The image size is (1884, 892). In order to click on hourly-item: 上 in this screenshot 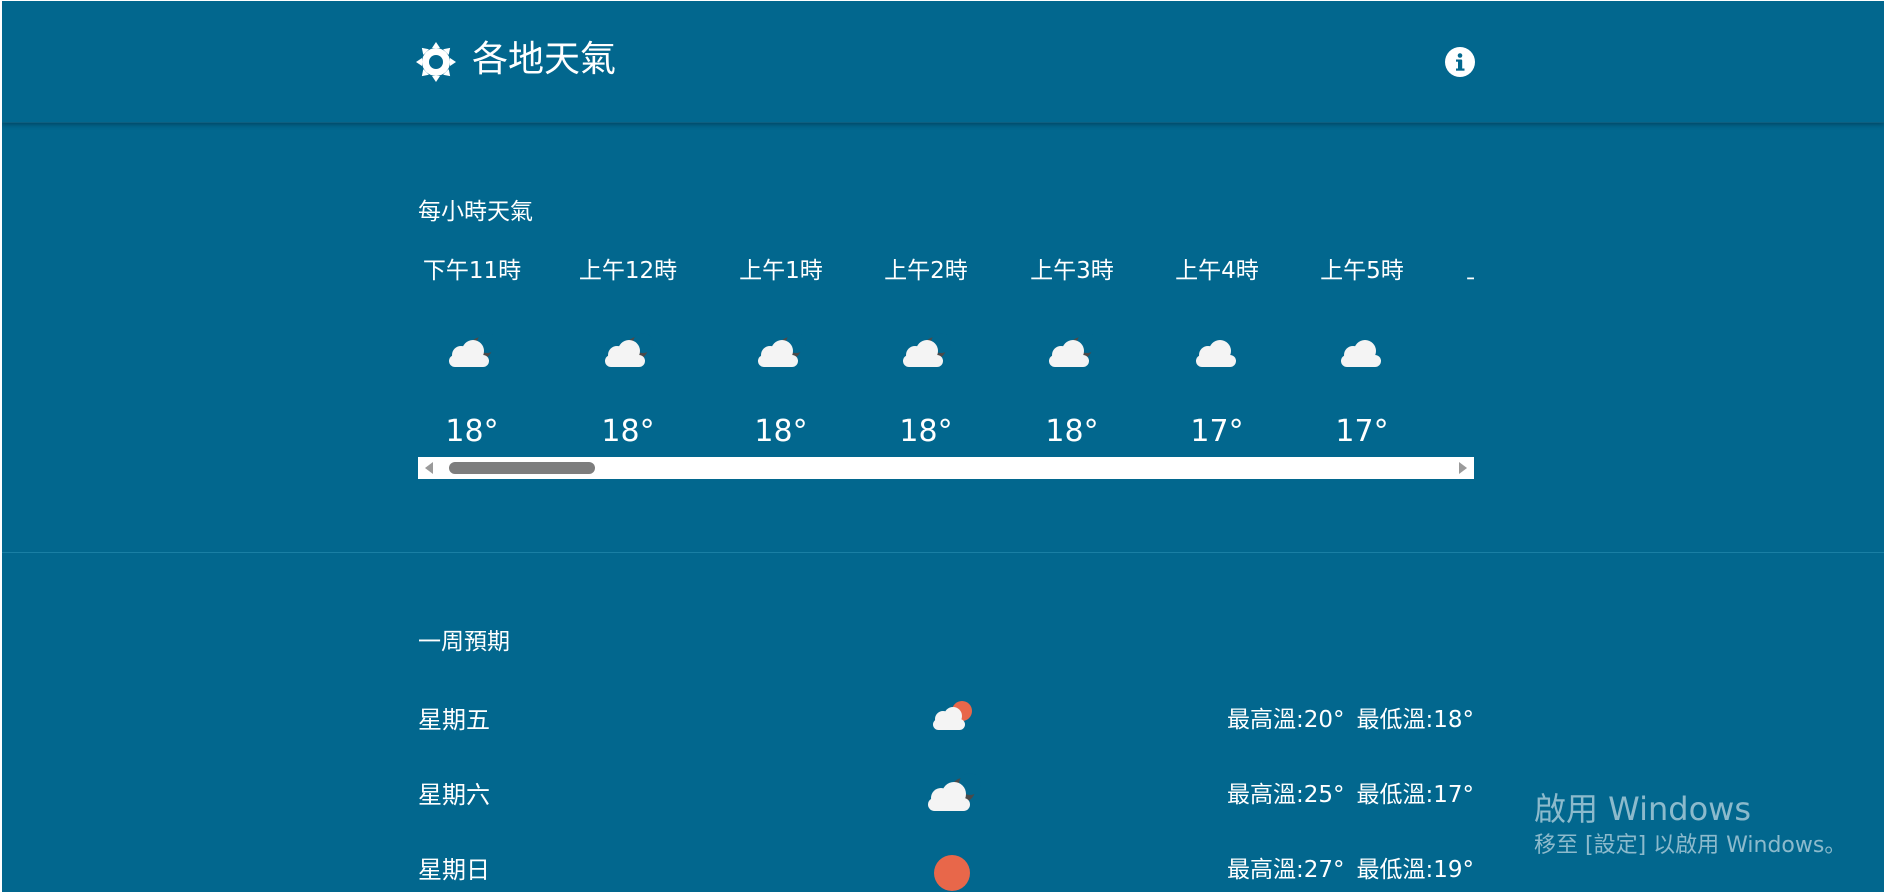, I will do `click(1469, 353)`.